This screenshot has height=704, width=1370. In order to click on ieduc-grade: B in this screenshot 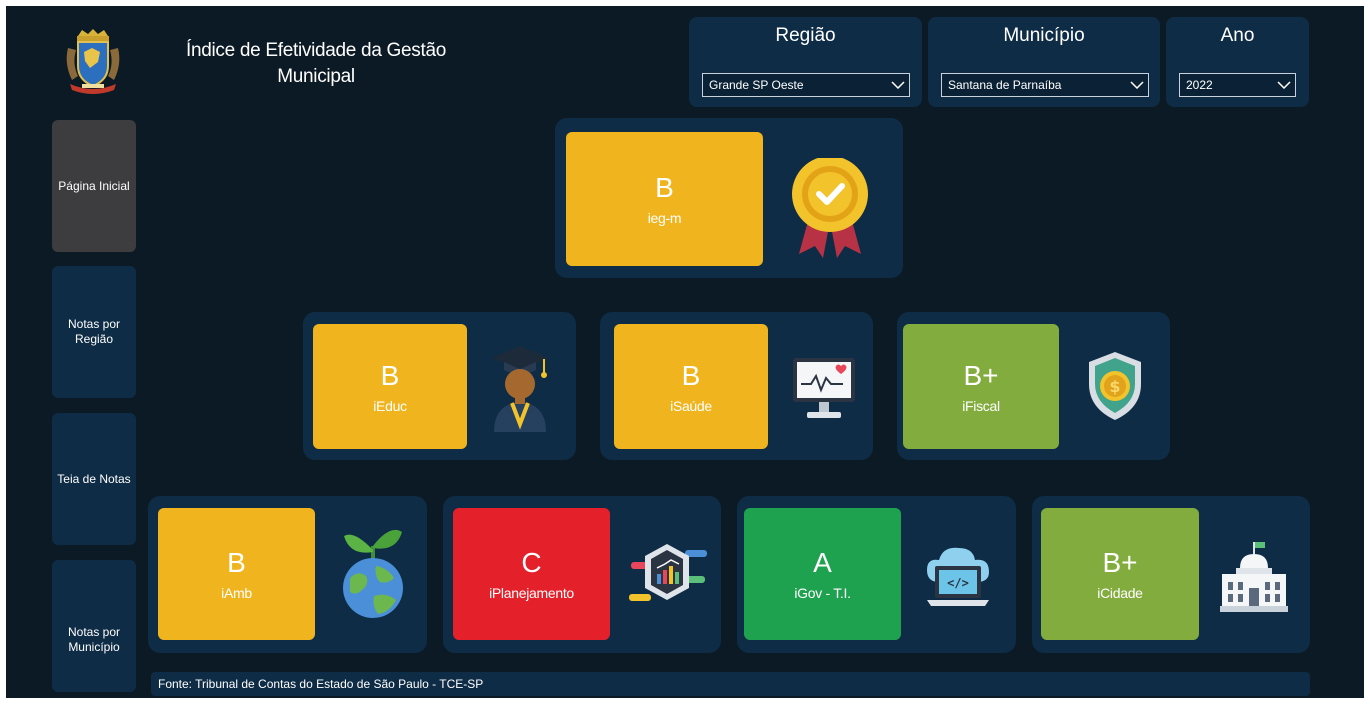, I will do `click(390, 375)`.